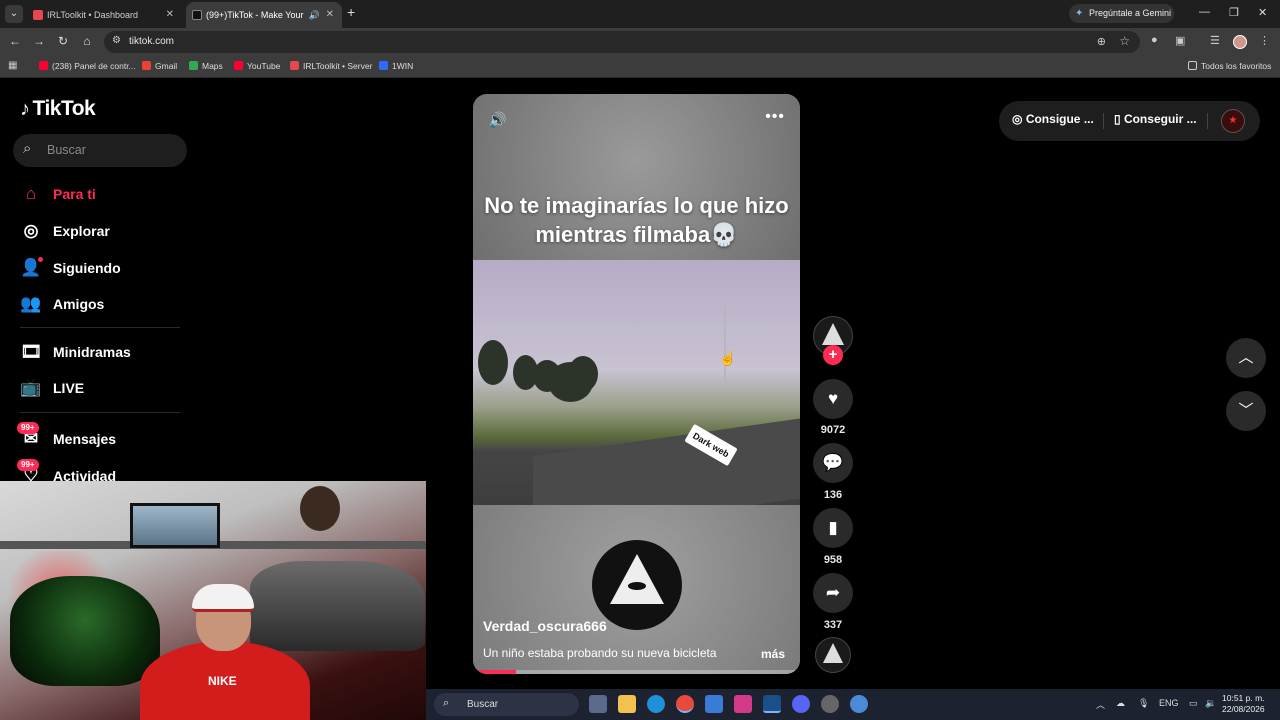 The width and height of the screenshot is (1280, 720). I want to click on sidebar-item-label: LIVE, so click(69, 388).